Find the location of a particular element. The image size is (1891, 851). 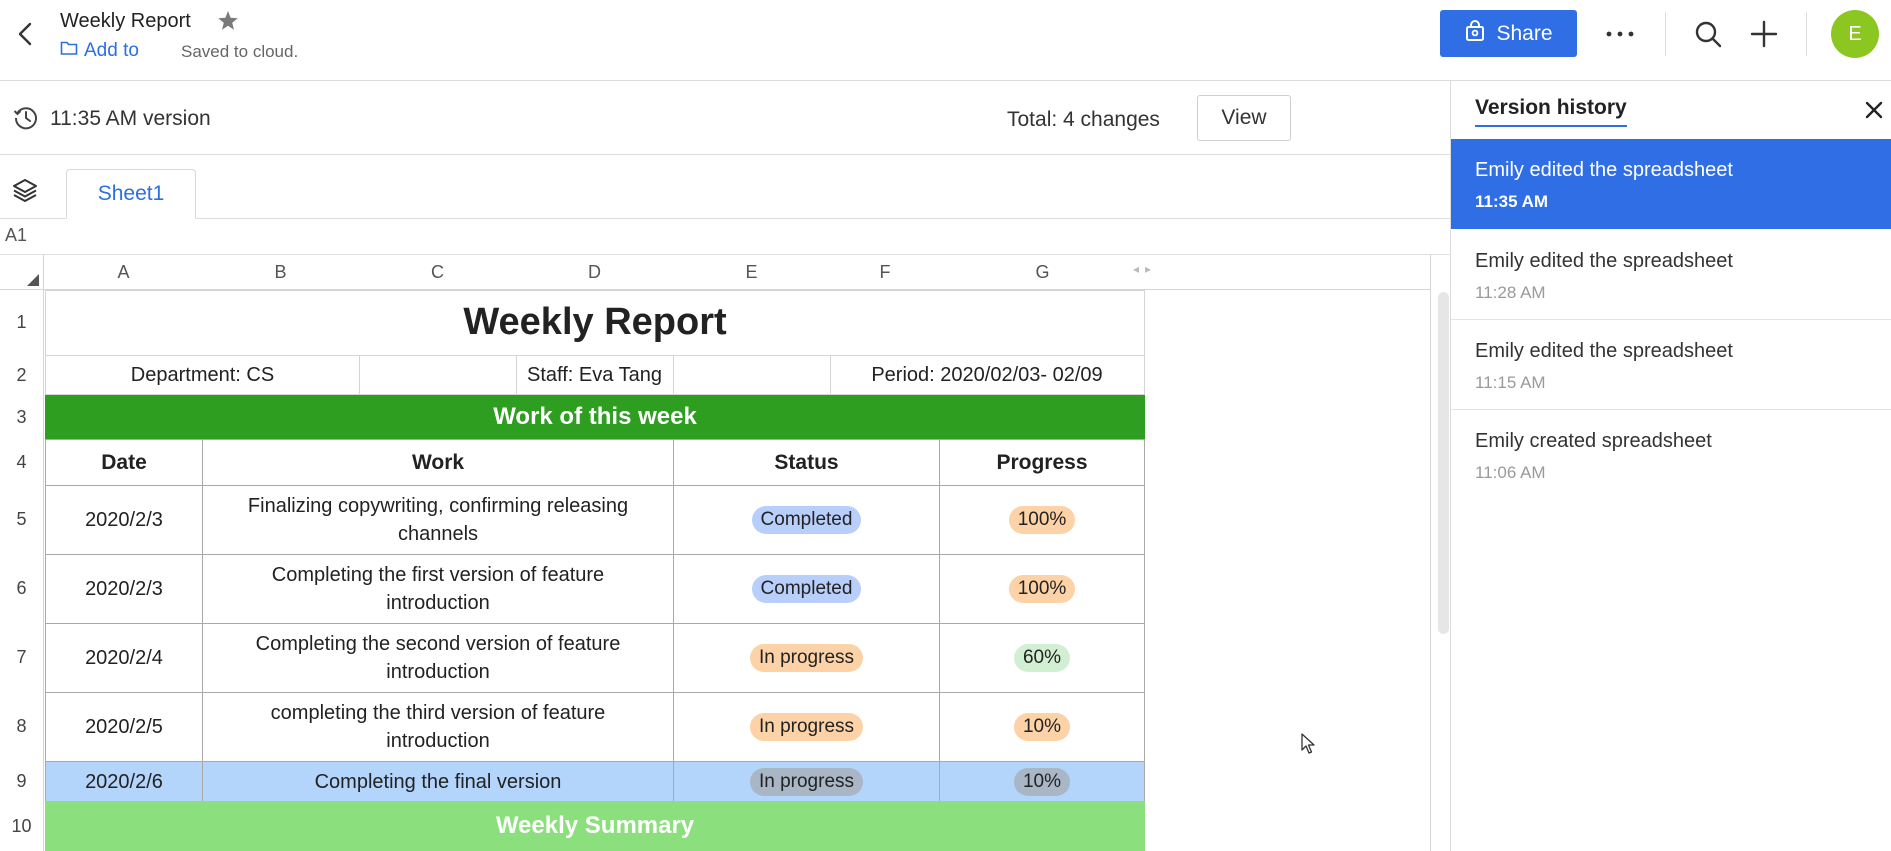

date-cell: 2020/2/4 is located at coordinates (124, 658).